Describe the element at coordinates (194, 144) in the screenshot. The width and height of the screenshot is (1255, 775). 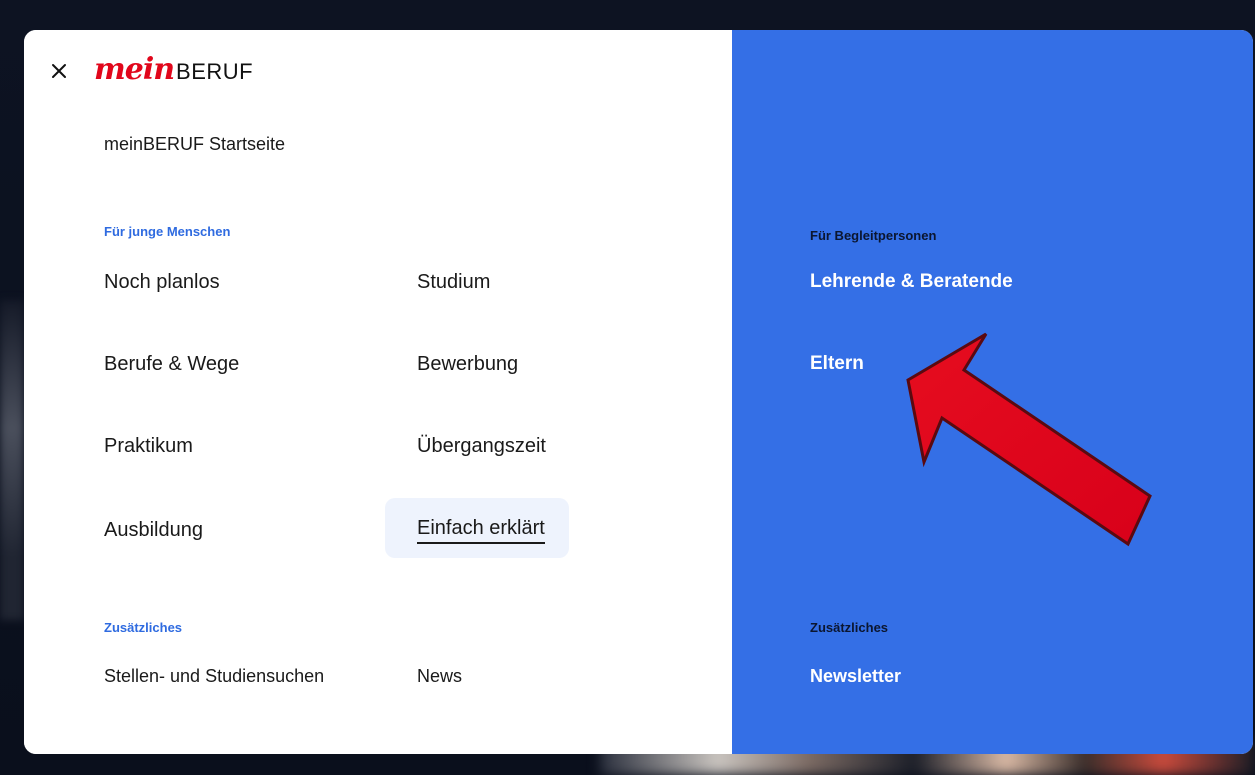
I see `home-link: meinBERUF Startseite` at that location.